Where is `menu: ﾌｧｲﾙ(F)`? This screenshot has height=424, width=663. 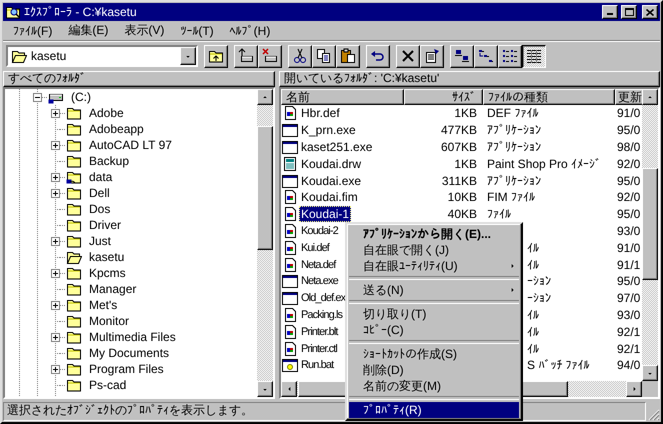 menu: ﾌｧｲﾙ(F) is located at coordinates (32, 31).